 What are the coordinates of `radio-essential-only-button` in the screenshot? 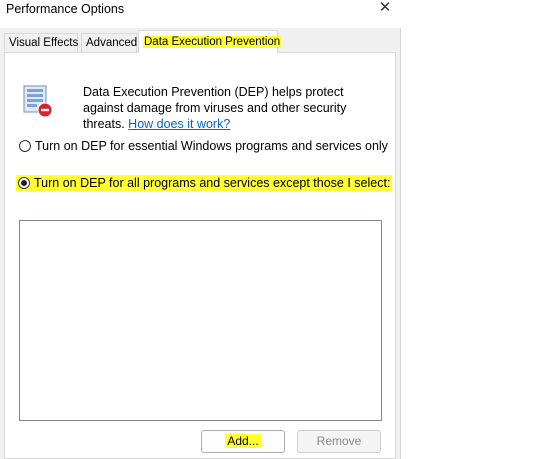 It's located at (25, 146).